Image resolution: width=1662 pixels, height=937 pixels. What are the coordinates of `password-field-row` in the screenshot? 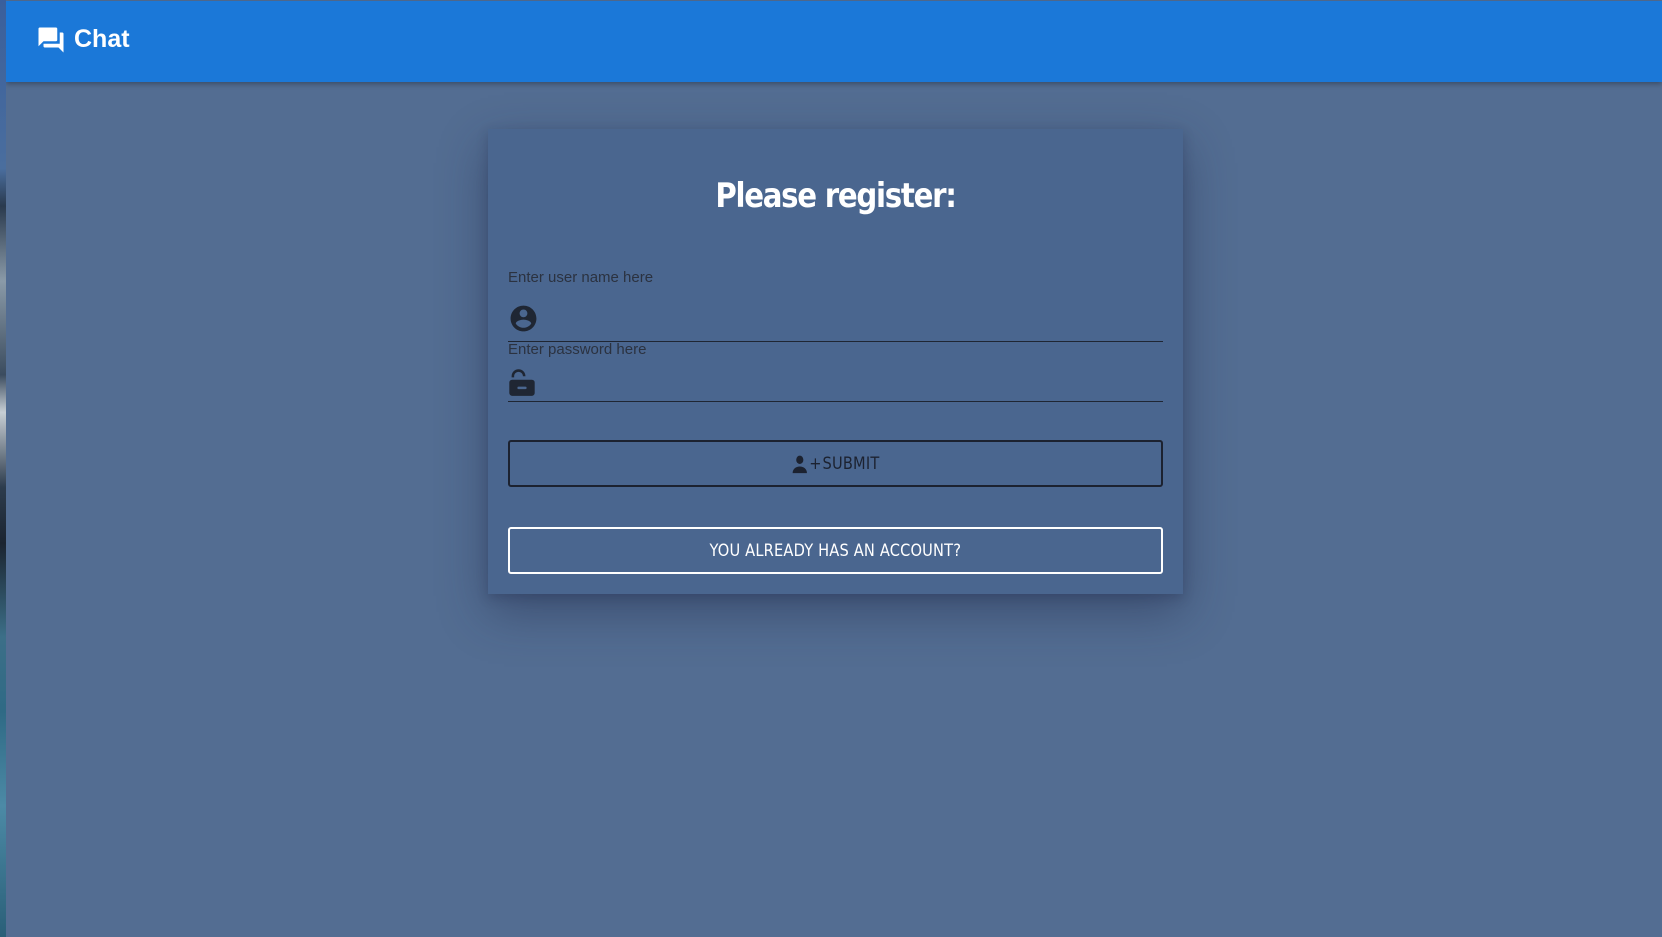 It's located at (835, 382).